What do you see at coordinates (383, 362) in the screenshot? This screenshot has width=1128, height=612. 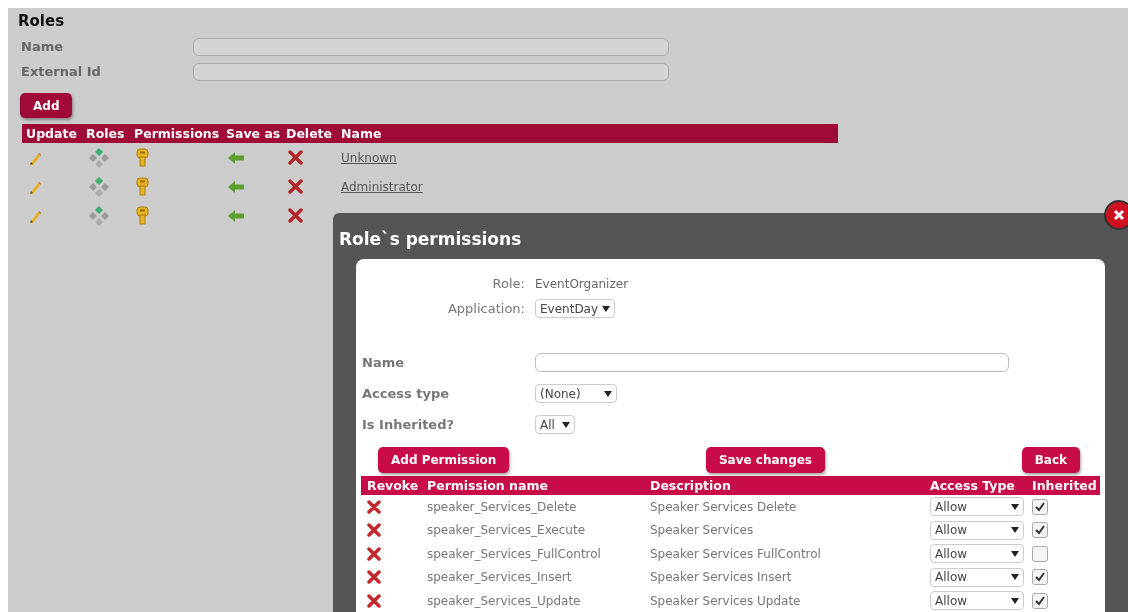 I see `filter-label: Name` at bounding box center [383, 362].